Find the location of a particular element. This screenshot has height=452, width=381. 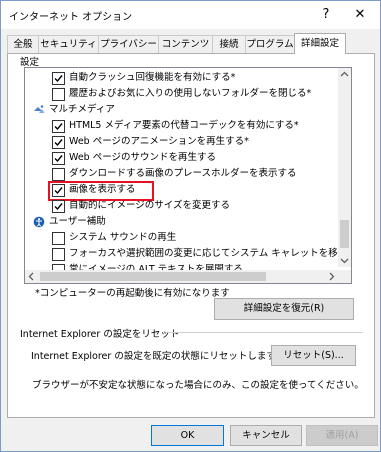

restore-advanced-settings-button: 詳細設定を復元(R) is located at coordinates (284, 309).